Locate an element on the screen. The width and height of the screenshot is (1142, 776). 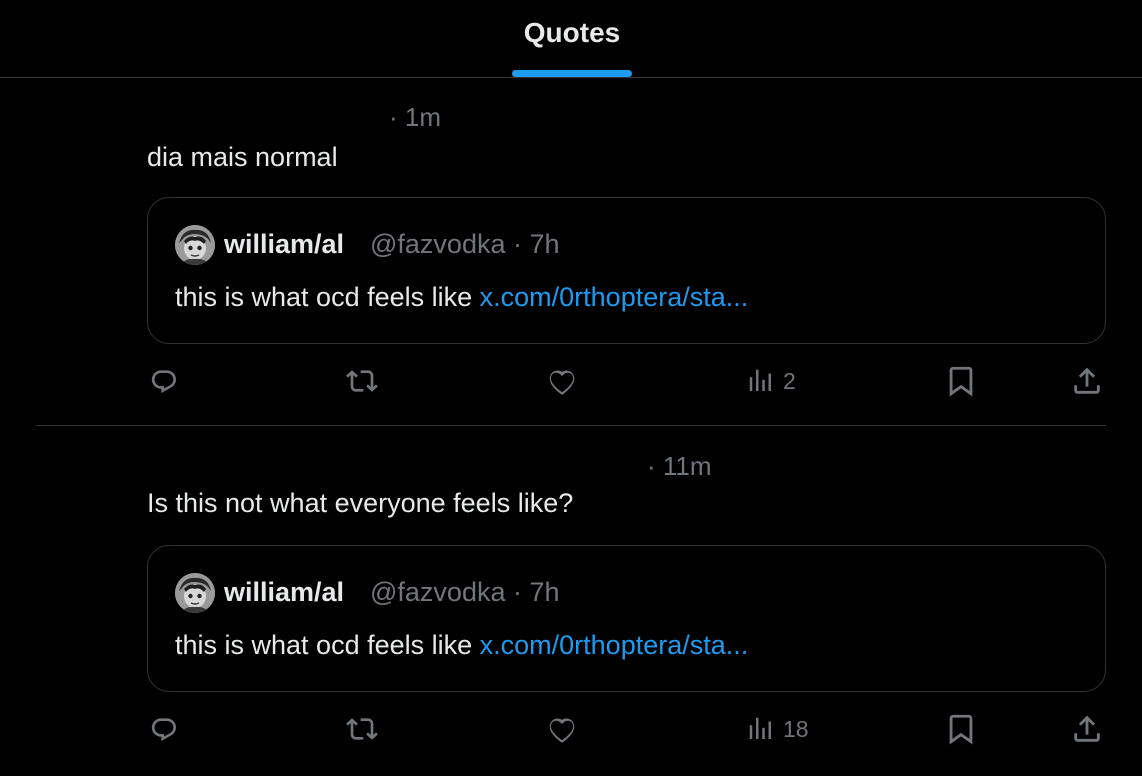
post-text: dia mais normal is located at coordinates (242, 157).